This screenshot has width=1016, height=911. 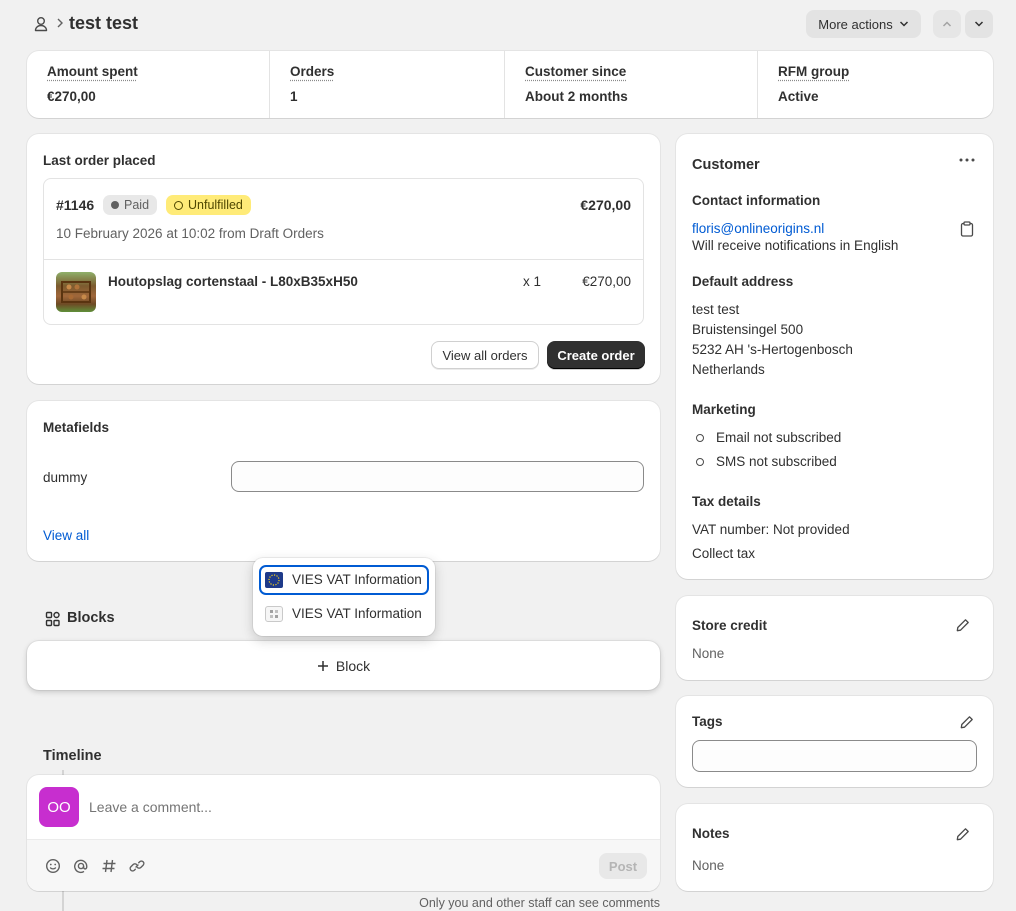 I want to click on order-number: #1146, so click(x=75, y=205).